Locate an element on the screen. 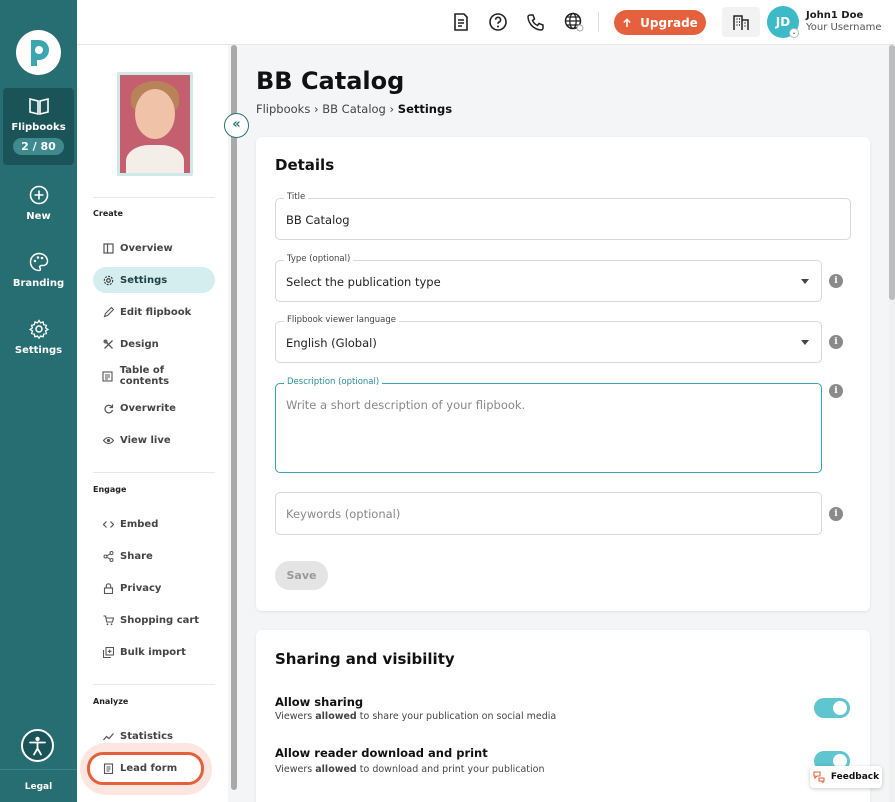 Image resolution: width=895 pixels, height=802 pixels. chevron-down-icon is located at coordinates (805, 342).